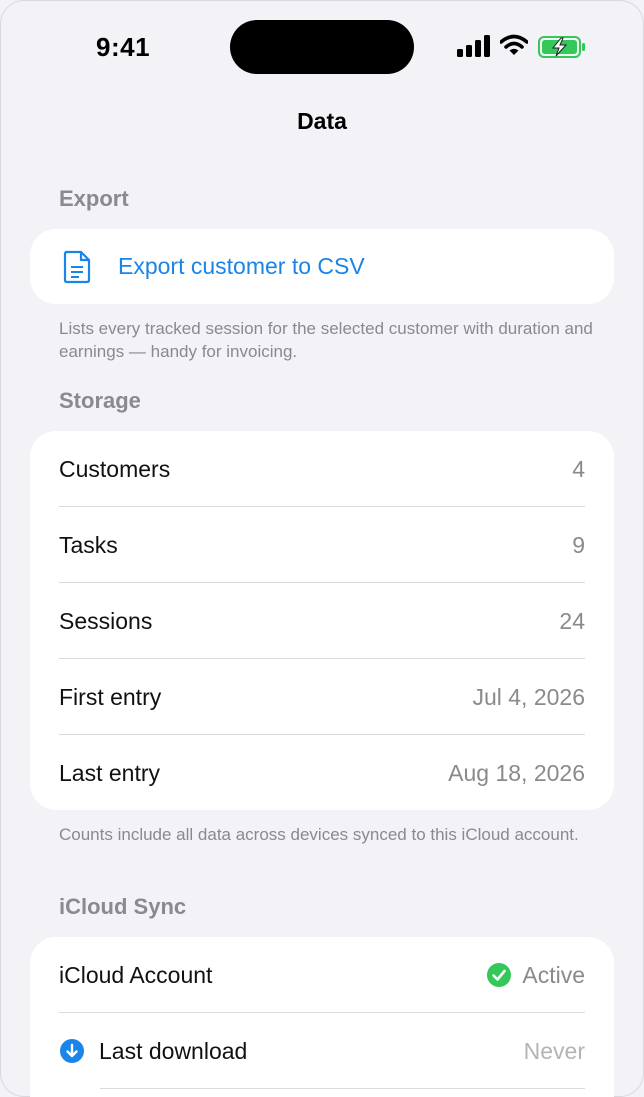 This screenshot has height=1097, width=644. Describe the element at coordinates (514, 44) in the screenshot. I see `wifi-icon` at that location.